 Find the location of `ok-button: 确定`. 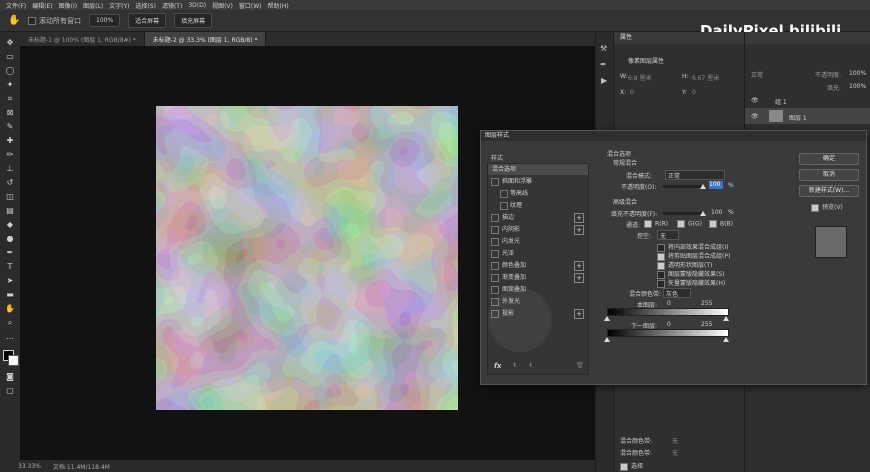

ok-button: 确定 is located at coordinates (829, 159).